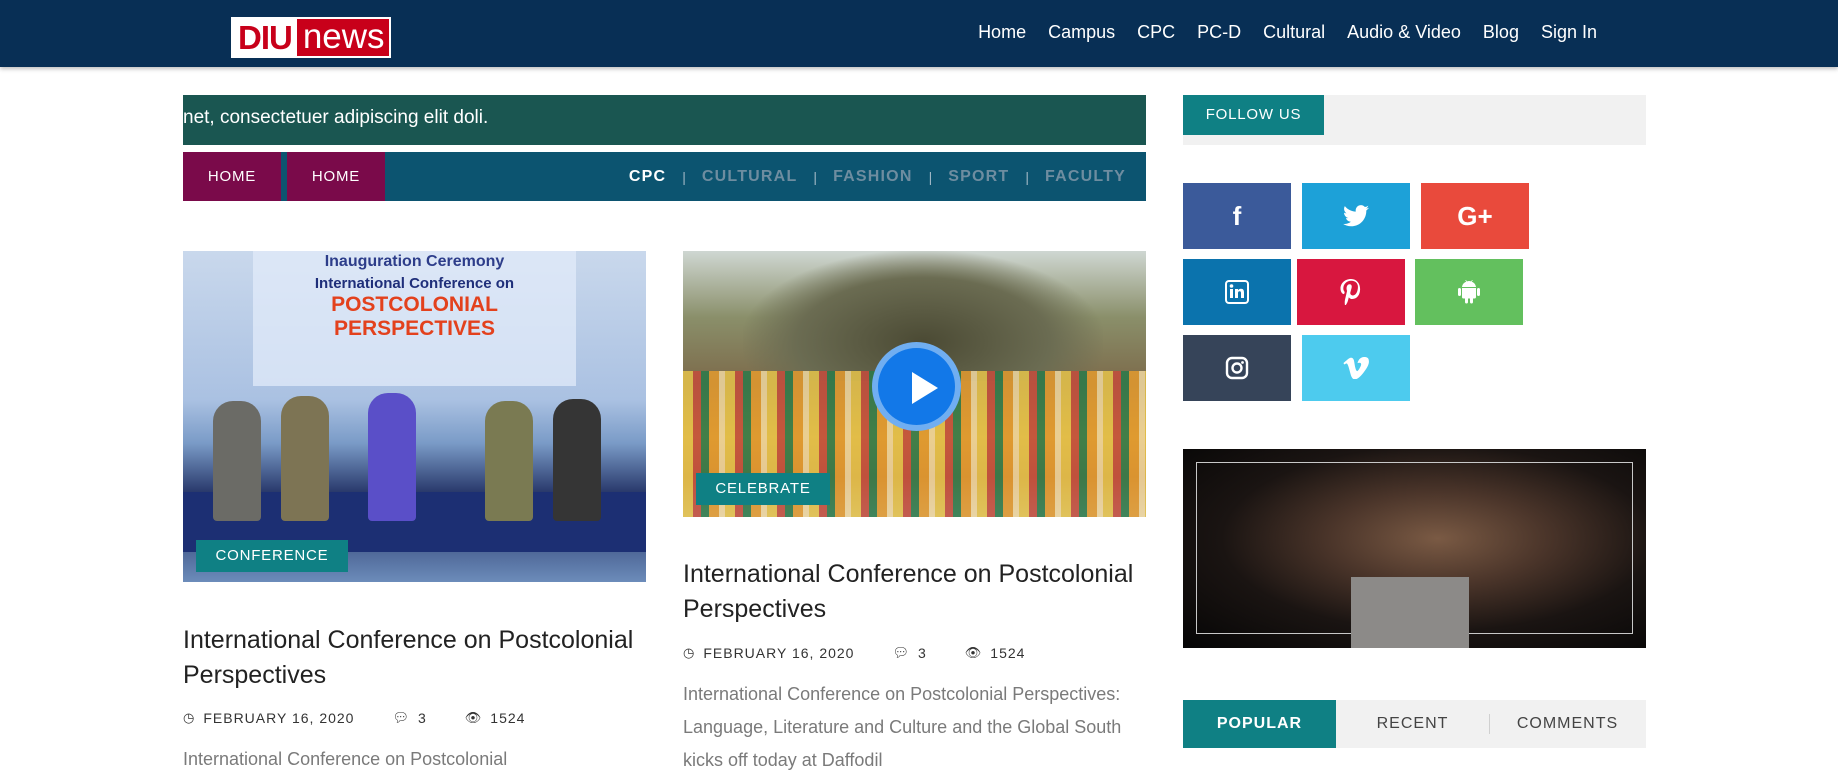 The image size is (1838, 783). What do you see at coordinates (1567, 724) in the screenshot?
I see `tab-comments: COMMENTS` at bounding box center [1567, 724].